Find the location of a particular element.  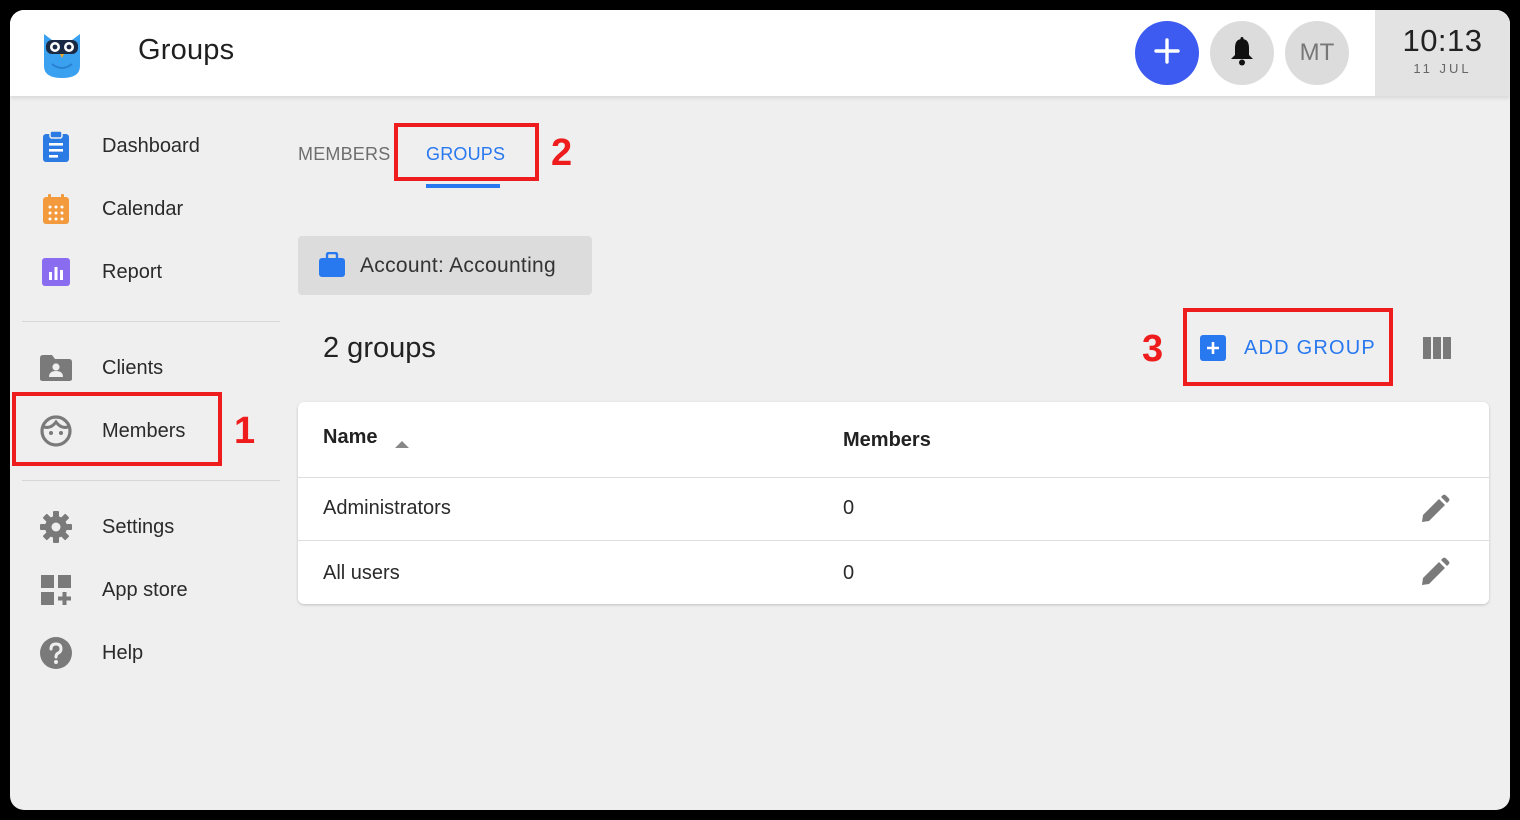

active-tab-indicator is located at coordinates (463, 186).